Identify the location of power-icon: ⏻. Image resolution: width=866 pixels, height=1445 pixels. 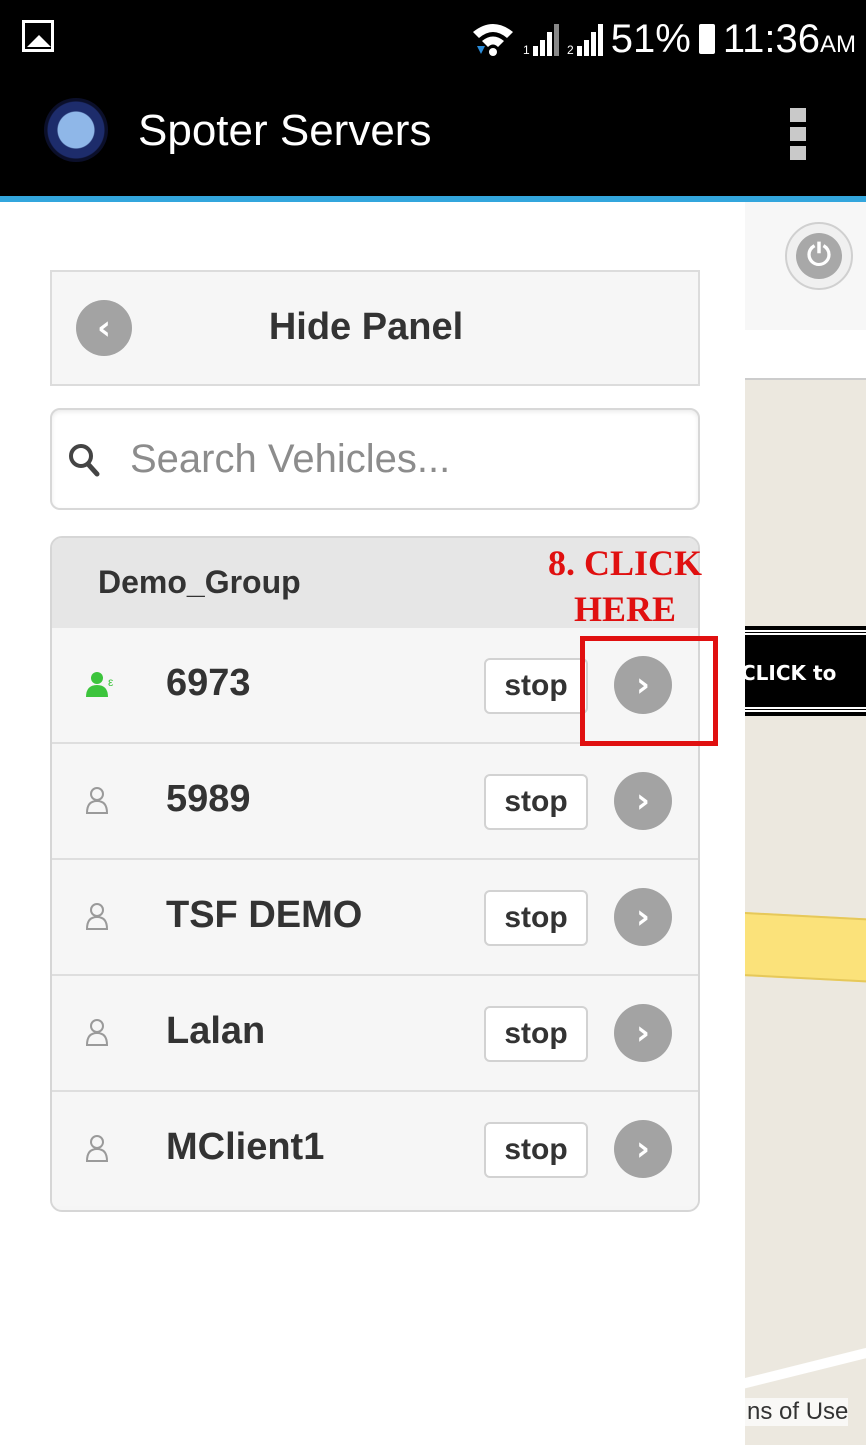
(819, 256).